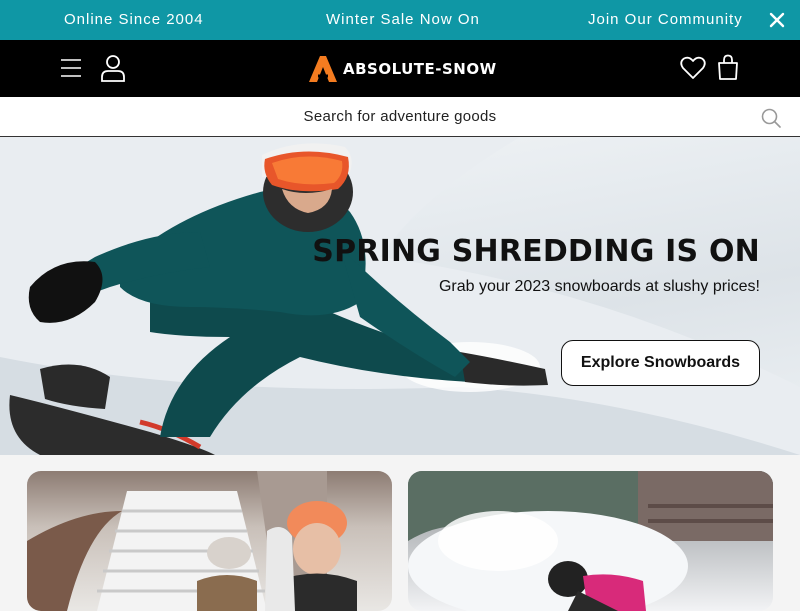 The height and width of the screenshot is (611, 800). Describe the element at coordinates (323, 69) in the screenshot. I see `logo-mark-icon` at that location.